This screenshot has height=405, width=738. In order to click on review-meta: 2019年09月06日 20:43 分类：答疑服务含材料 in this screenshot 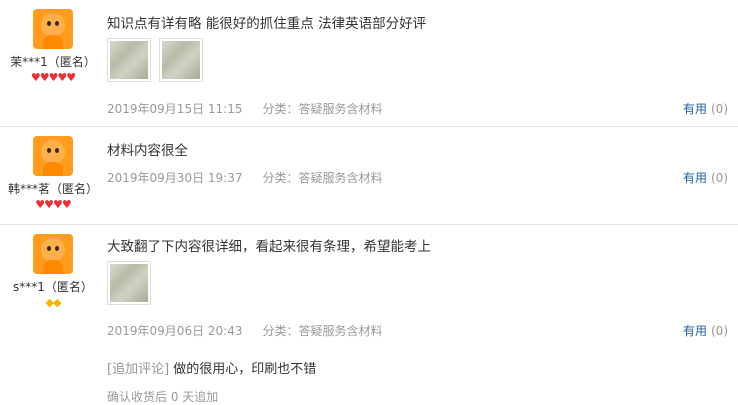, I will do `click(245, 330)`.